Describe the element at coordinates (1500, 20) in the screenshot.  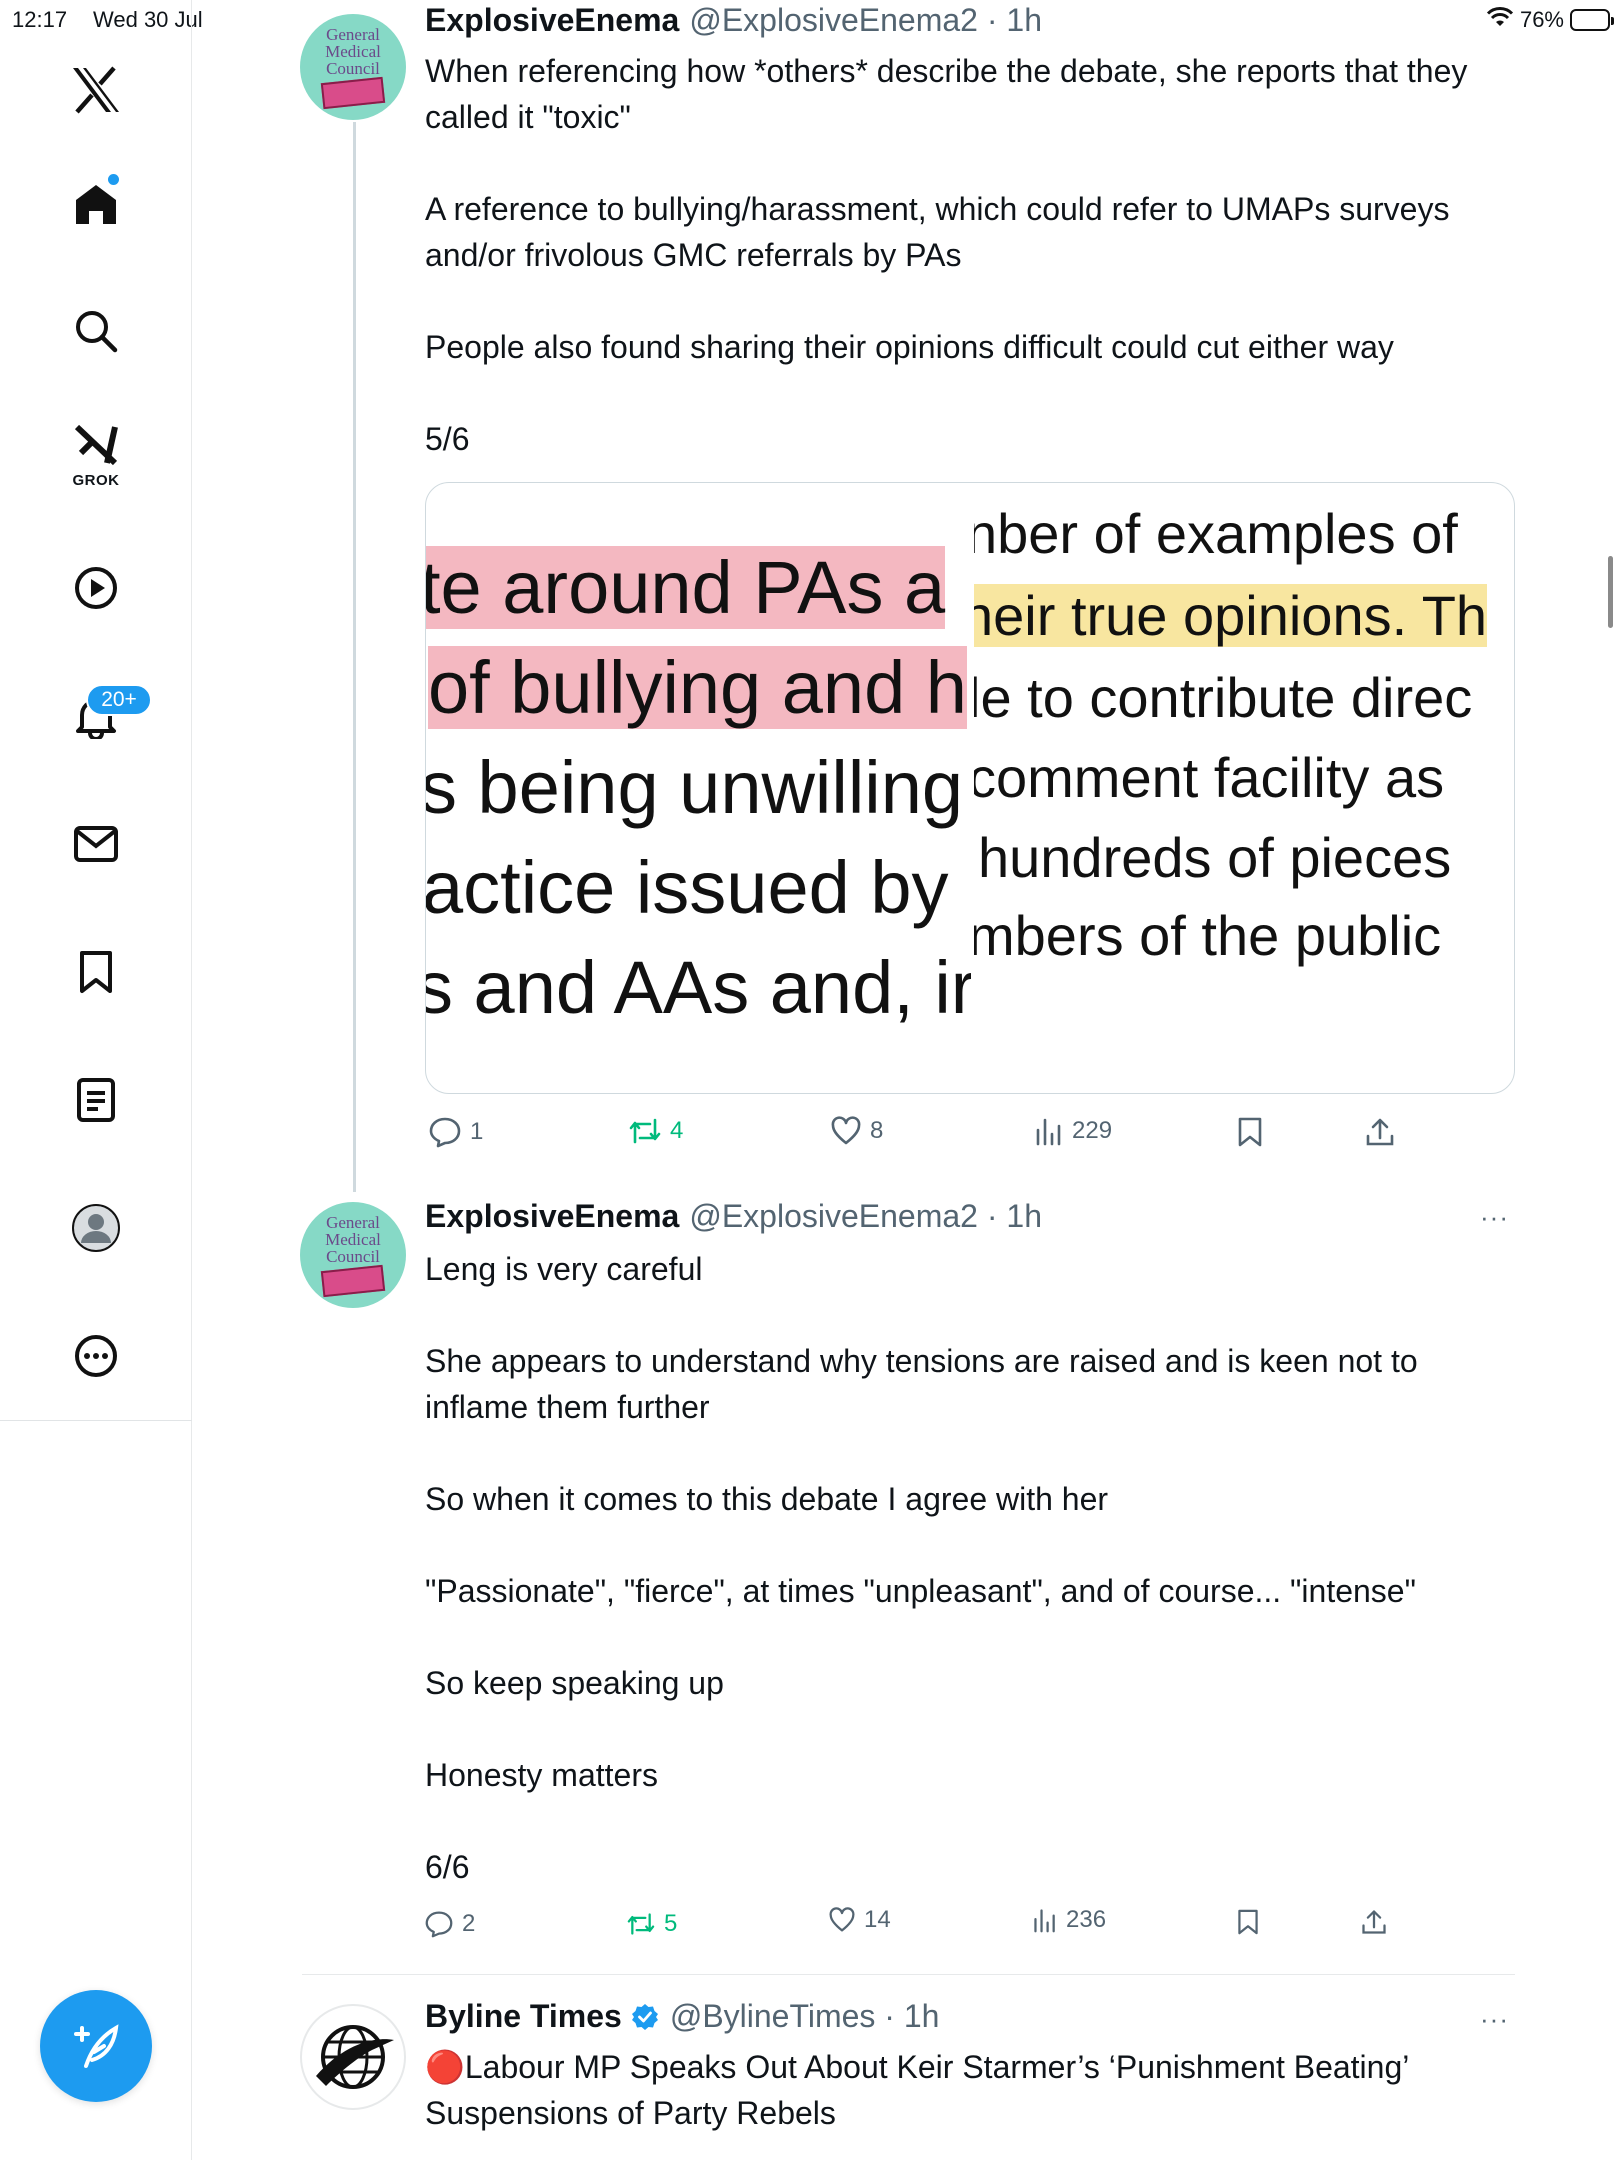
I see `wifi-icon` at that location.